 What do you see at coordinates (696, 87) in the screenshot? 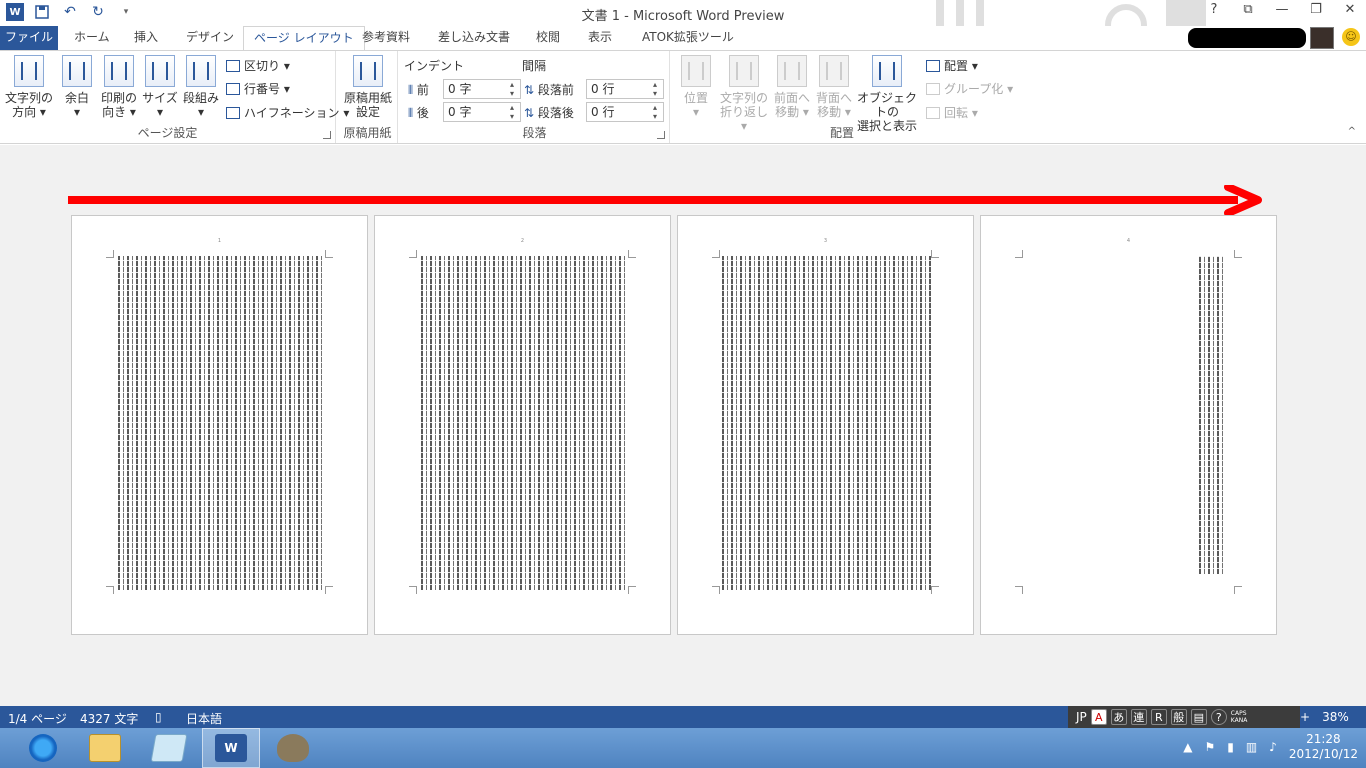
I see `position-button: 位置 ▾` at bounding box center [696, 87].